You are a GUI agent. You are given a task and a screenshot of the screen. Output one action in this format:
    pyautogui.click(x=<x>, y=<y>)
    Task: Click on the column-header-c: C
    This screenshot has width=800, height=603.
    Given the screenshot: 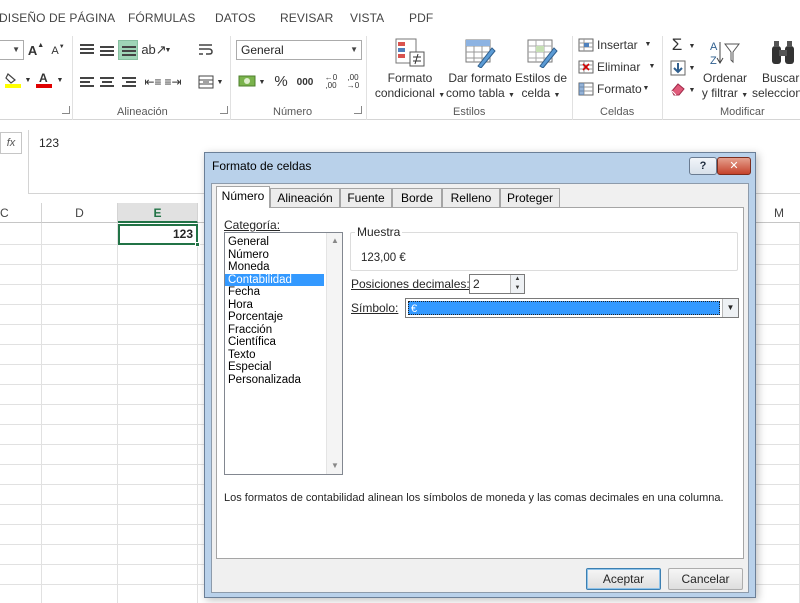 What is the action you would take?
    pyautogui.click(x=21, y=213)
    